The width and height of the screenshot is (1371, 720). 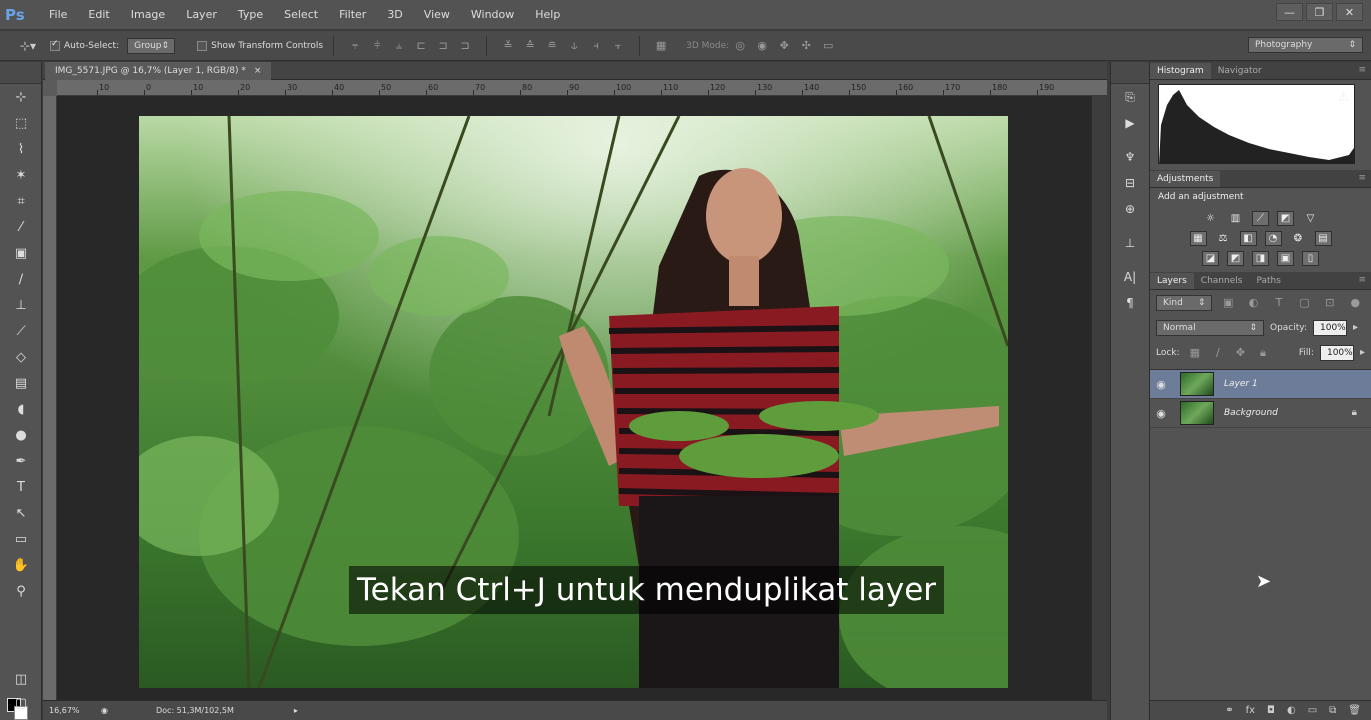 I want to click on healing-brush-tool-icon: ▣, so click(x=21, y=253).